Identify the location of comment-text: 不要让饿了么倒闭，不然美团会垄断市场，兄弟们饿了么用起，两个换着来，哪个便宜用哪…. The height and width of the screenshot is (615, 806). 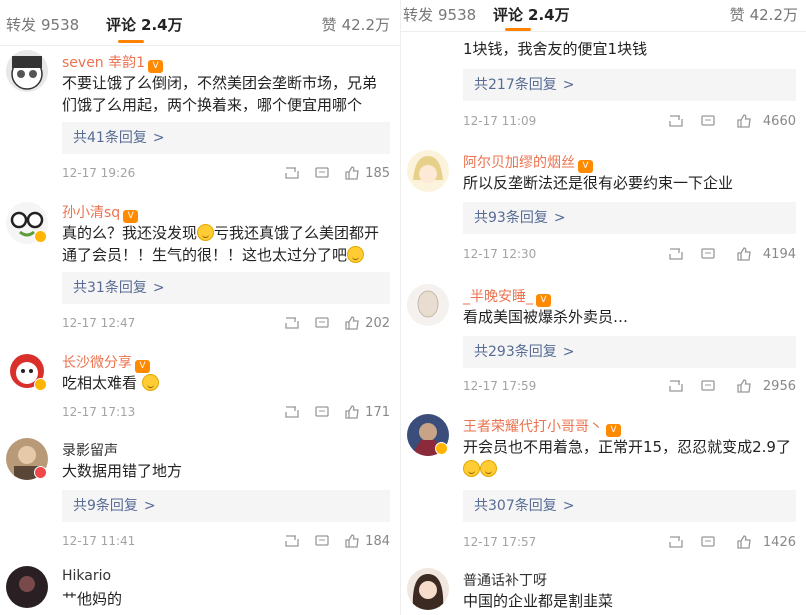
(220, 94).